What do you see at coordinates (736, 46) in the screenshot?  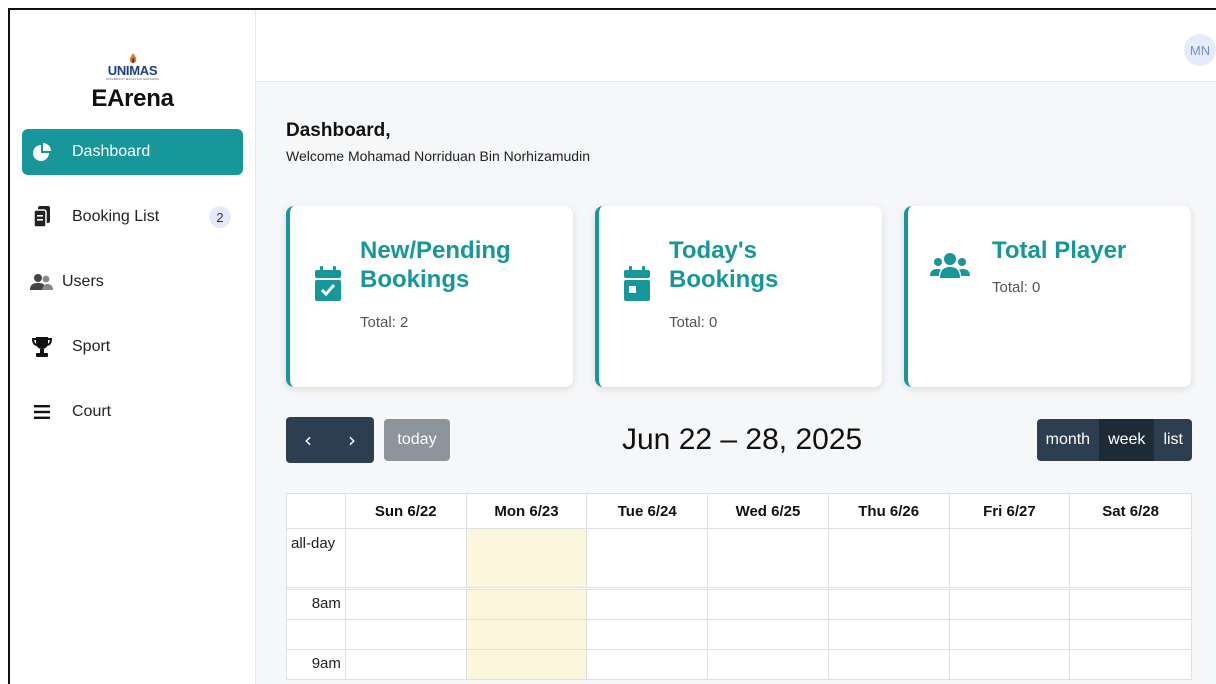 I see `topbar: MN` at bounding box center [736, 46].